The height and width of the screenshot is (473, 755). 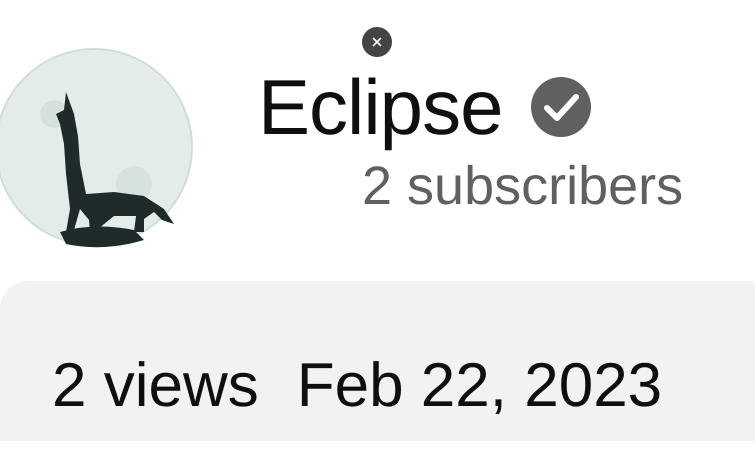 What do you see at coordinates (155, 386) in the screenshot?
I see `view-count: 2 views` at bounding box center [155, 386].